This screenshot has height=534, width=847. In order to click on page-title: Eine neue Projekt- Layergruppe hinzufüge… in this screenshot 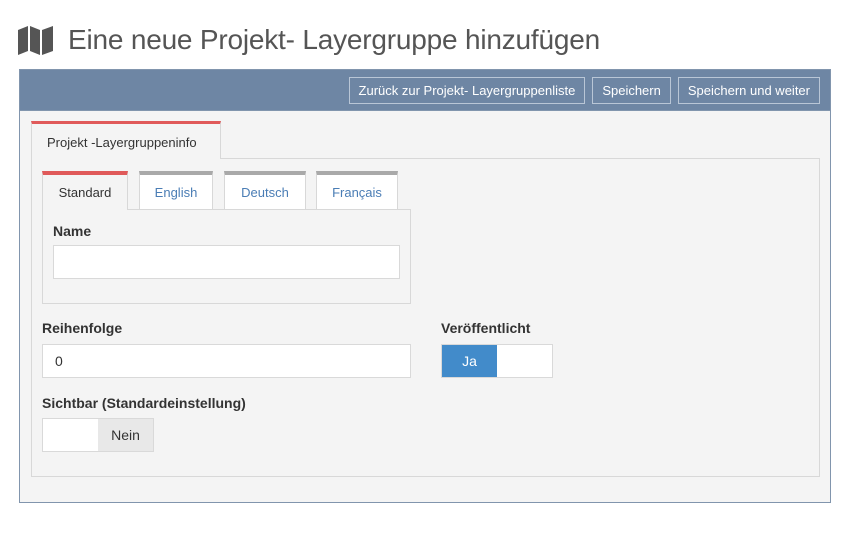, I will do `click(334, 39)`.